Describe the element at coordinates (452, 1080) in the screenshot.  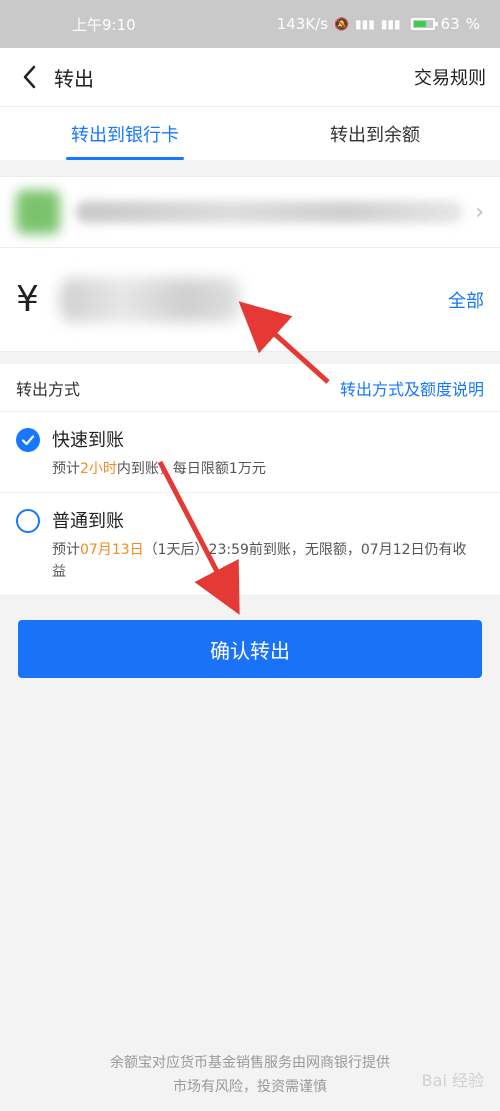
I see `baidu-jingyan-watermark: Bai 经验` at that location.